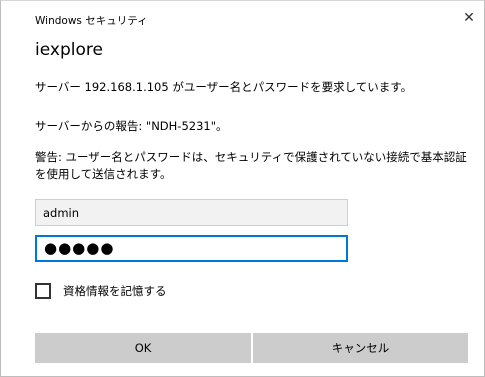 The height and width of the screenshot is (377, 485). Describe the element at coordinates (360, 348) in the screenshot. I see `cancel-button: キャンセル` at that location.